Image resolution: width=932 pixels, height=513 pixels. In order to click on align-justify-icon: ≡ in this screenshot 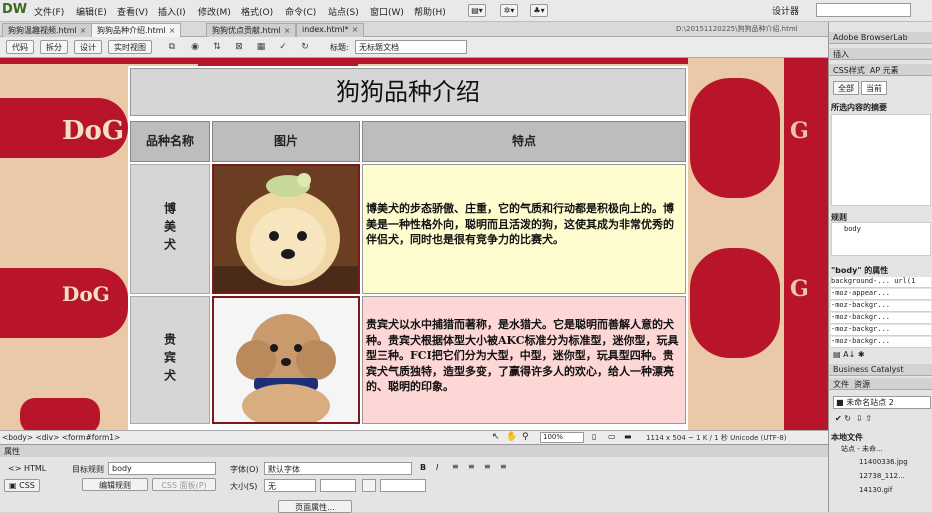, I will do `click(503, 466)`.